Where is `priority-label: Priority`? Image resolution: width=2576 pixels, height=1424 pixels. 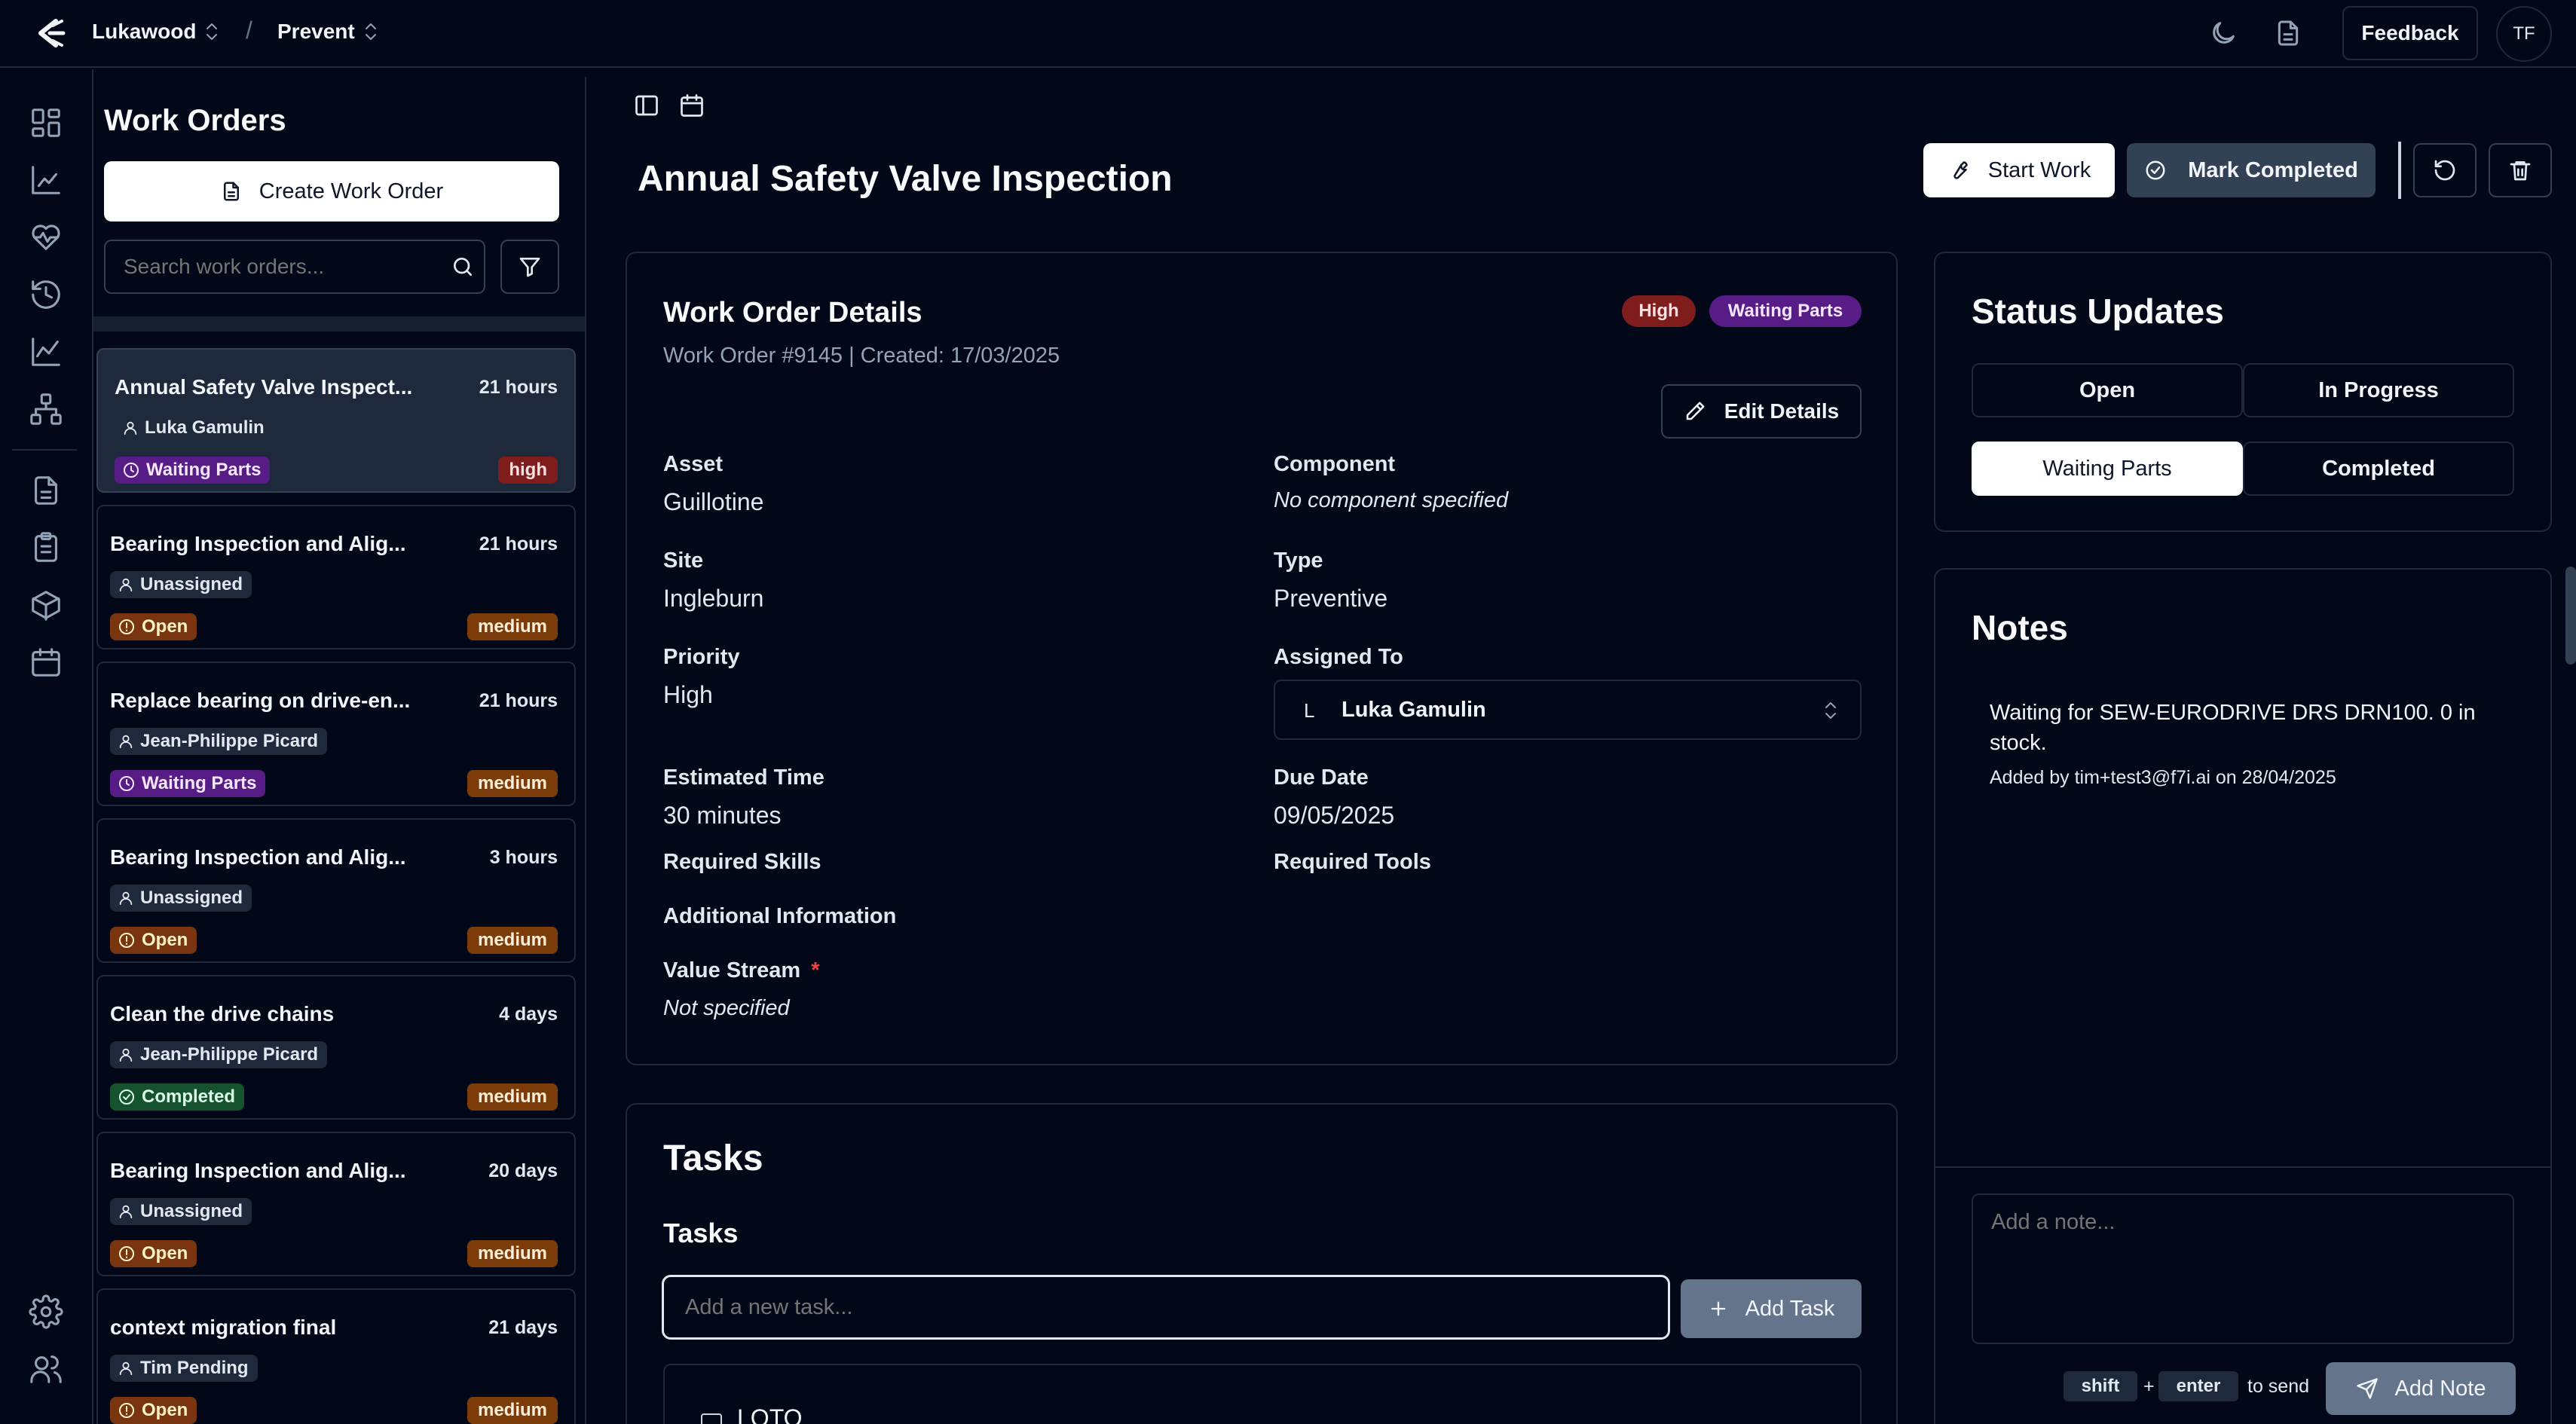
priority-label: Priority is located at coordinates (701, 657).